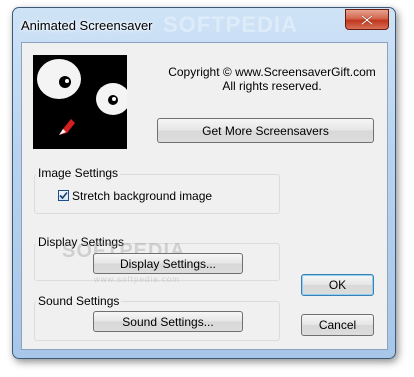 Image resolution: width=414 pixels, height=377 pixels. I want to click on screensaver-logo-image, so click(81, 102).